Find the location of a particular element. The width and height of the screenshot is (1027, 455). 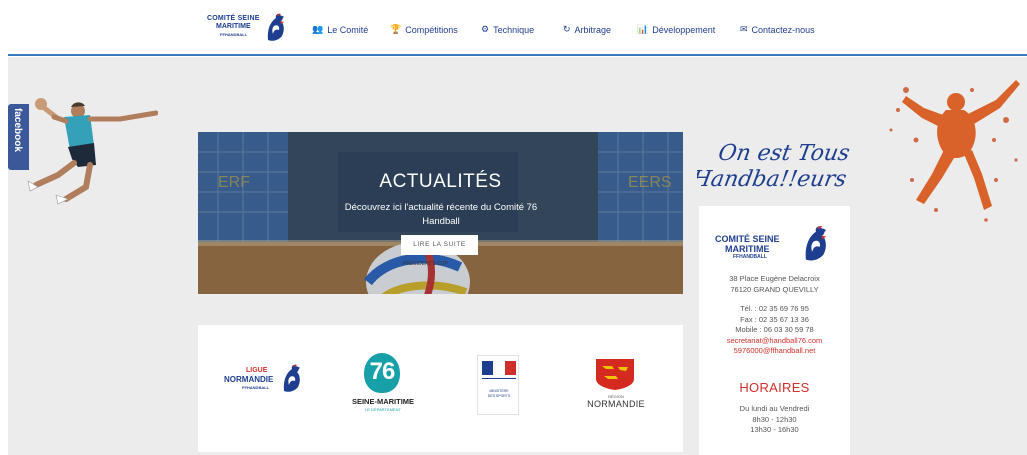

hero-title: ACTUALITÉS is located at coordinates (440, 181).